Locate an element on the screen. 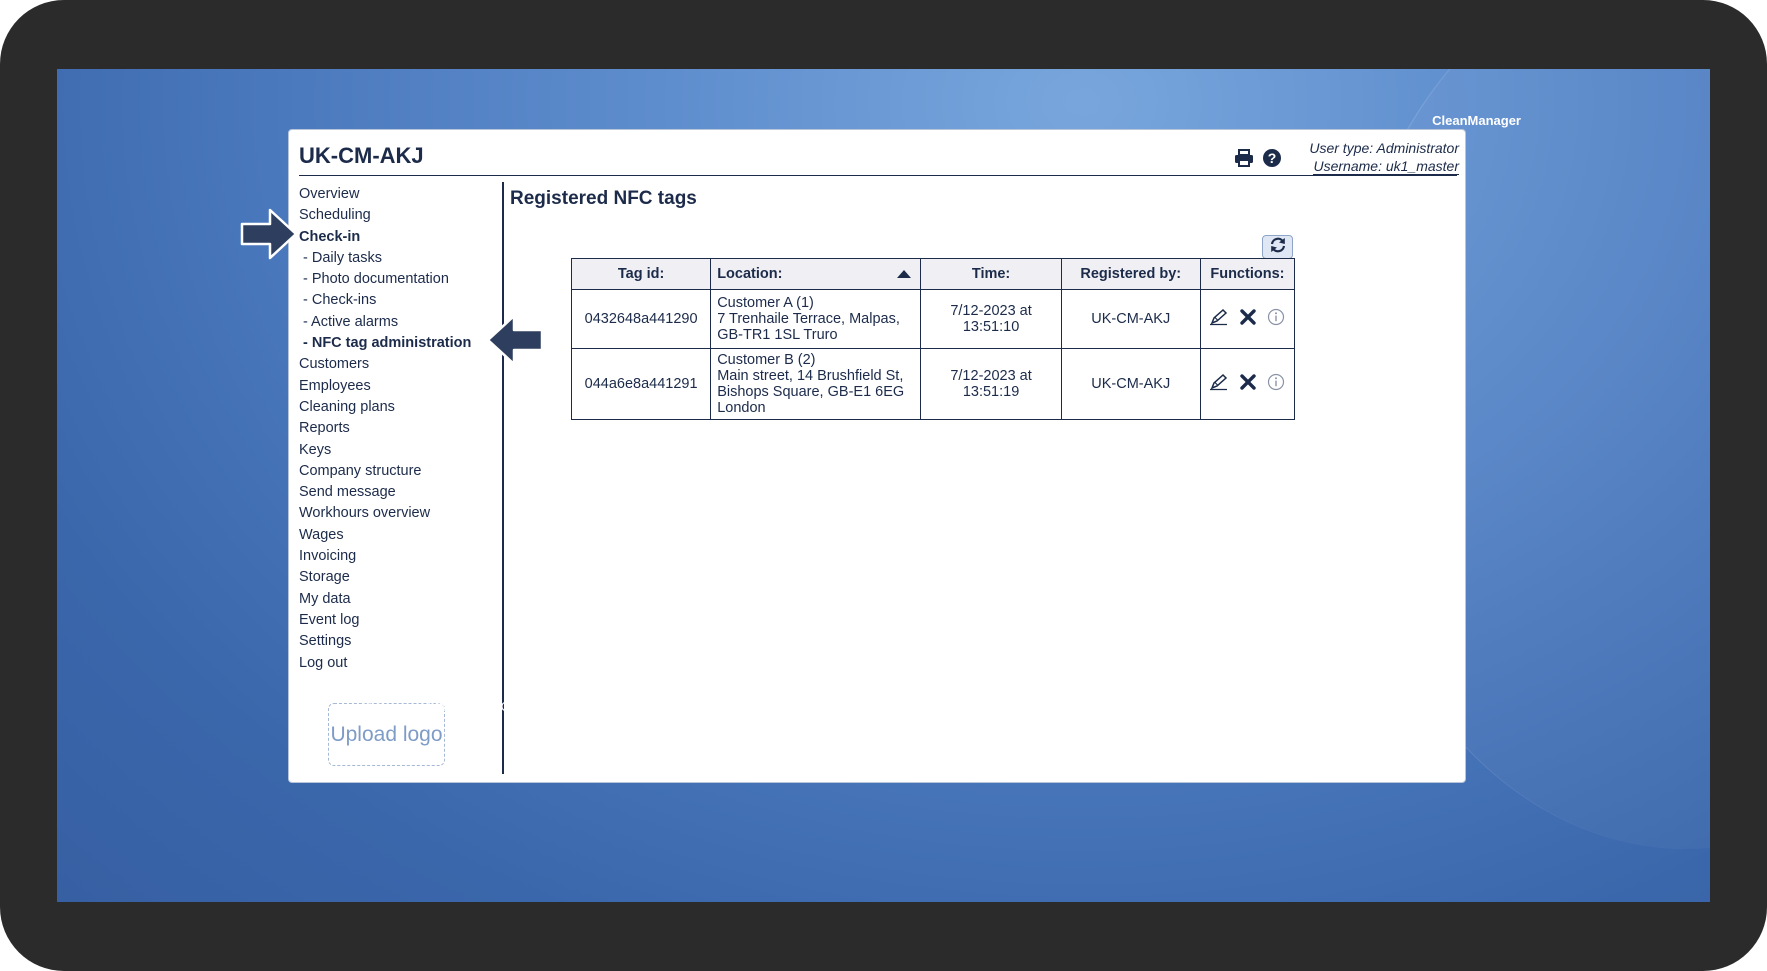 This screenshot has width=1767, height=971. column-header-location: Location: is located at coordinates (816, 274).